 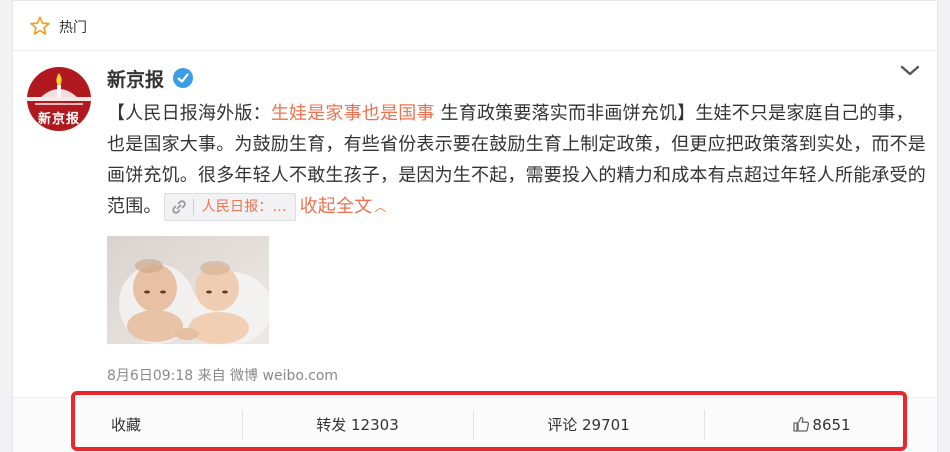 I want to click on star-outline-icon, so click(x=40, y=25).